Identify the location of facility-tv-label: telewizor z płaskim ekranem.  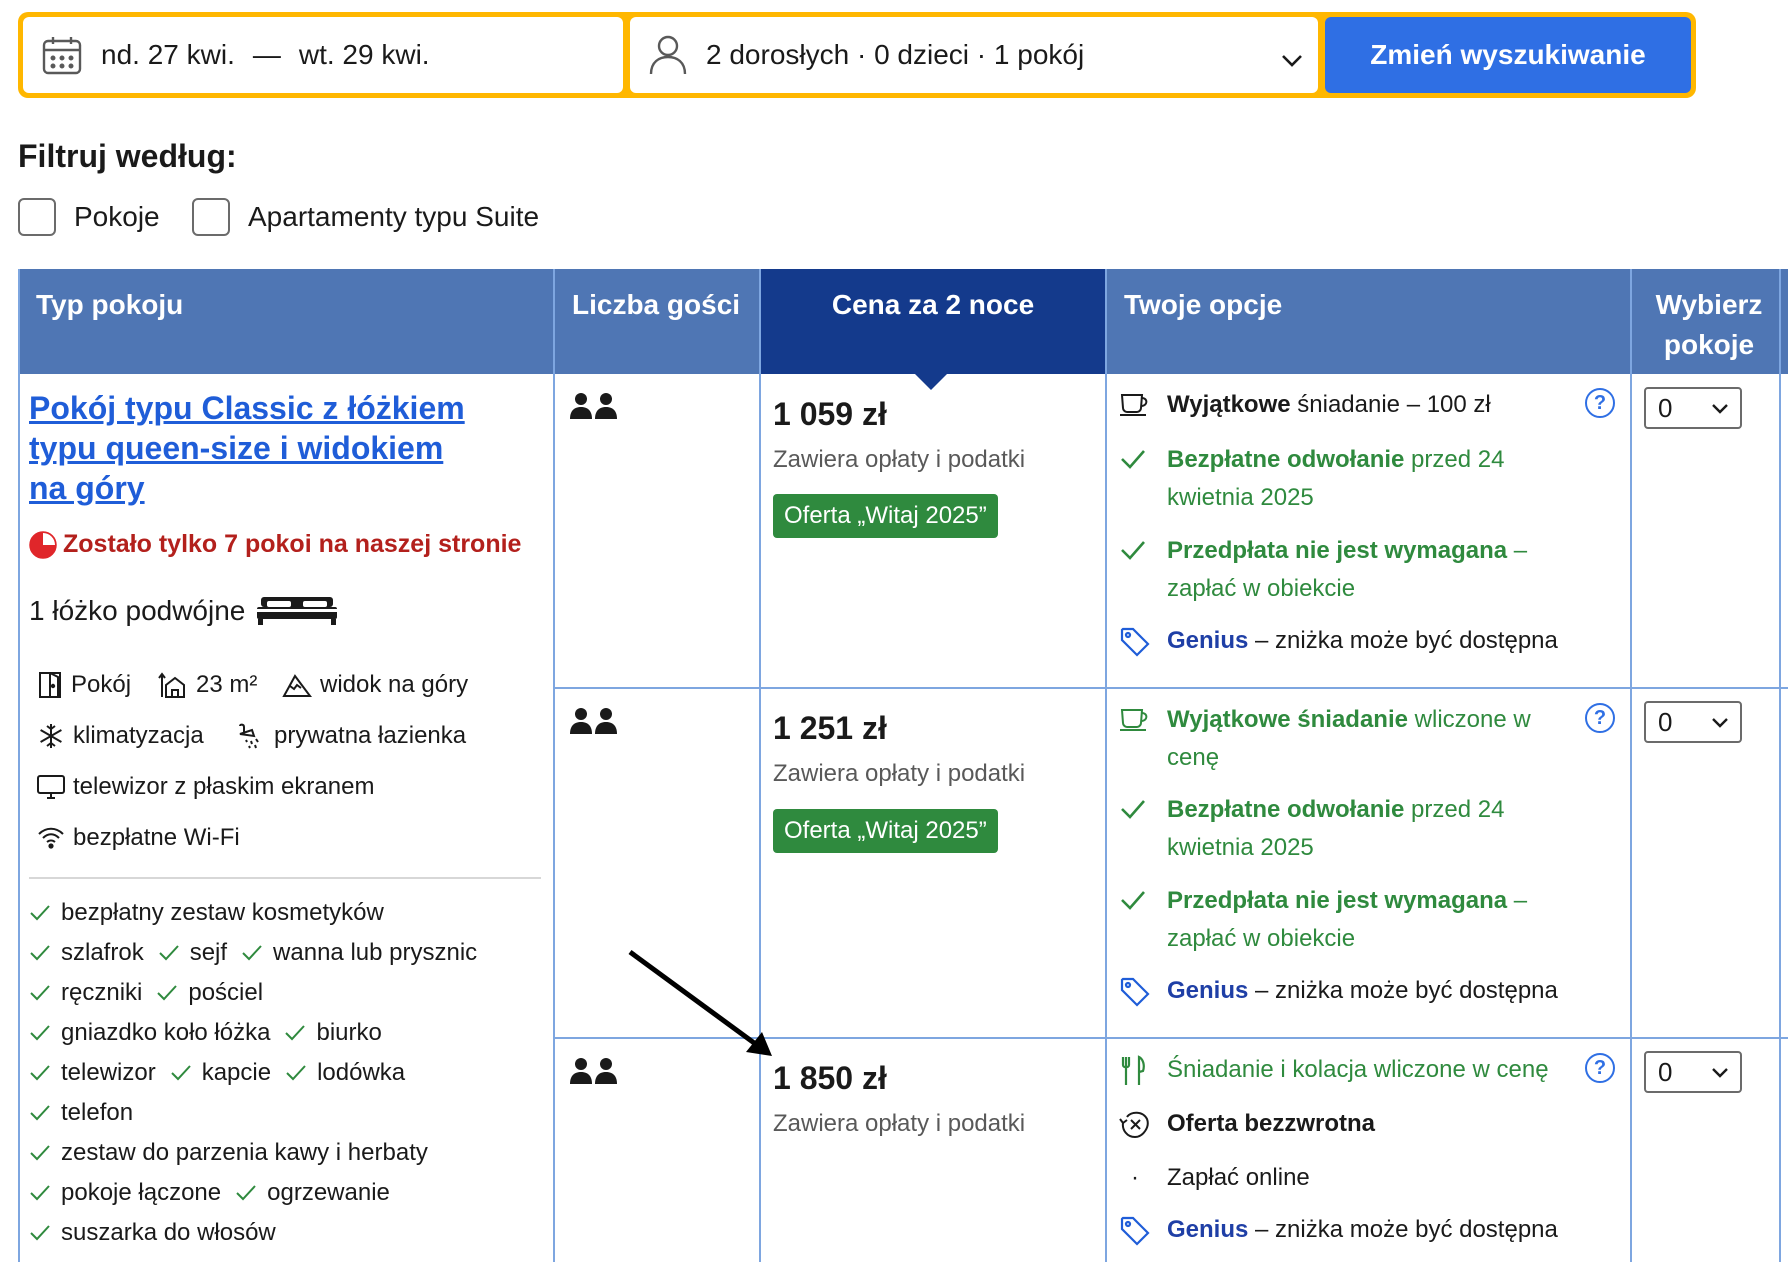
(224, 786).